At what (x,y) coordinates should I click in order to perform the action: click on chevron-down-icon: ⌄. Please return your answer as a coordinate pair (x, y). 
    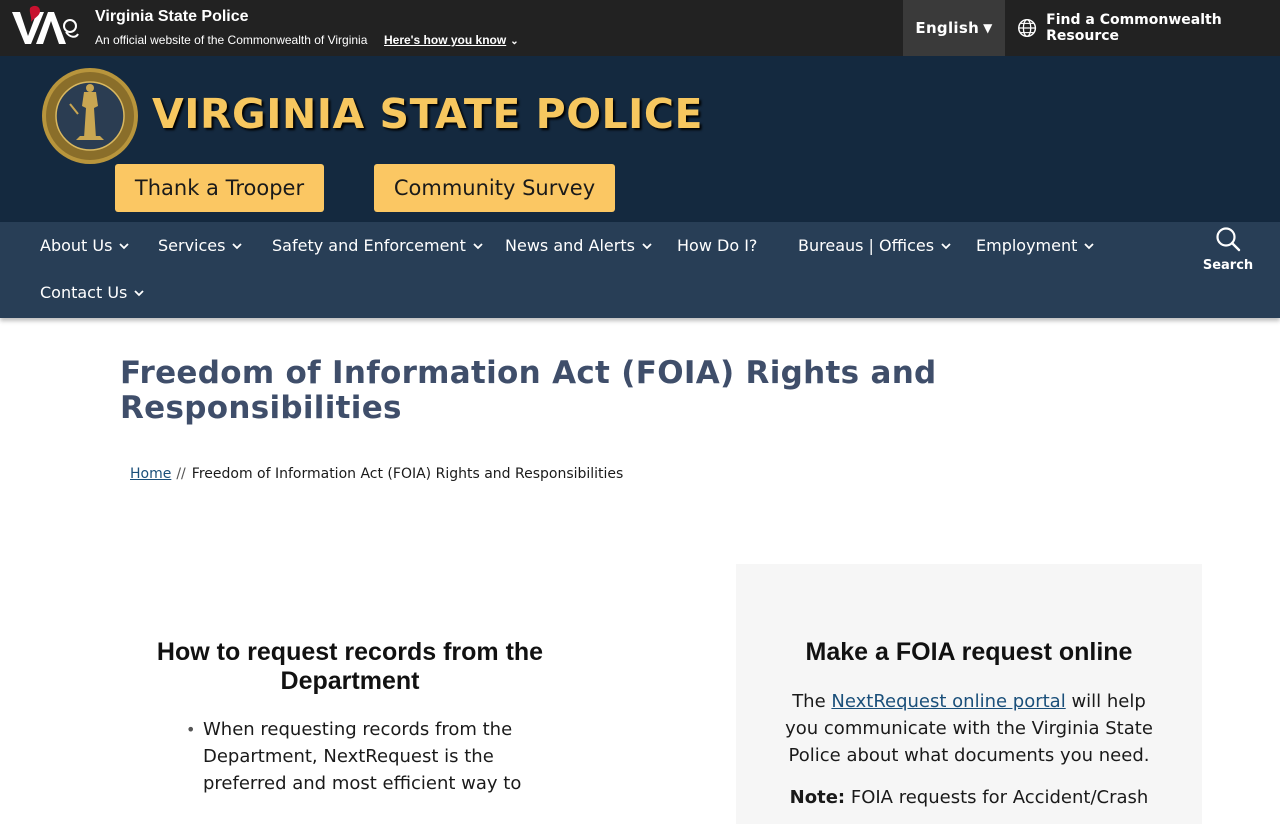
    Looking at the image, I should click on (514, 41).